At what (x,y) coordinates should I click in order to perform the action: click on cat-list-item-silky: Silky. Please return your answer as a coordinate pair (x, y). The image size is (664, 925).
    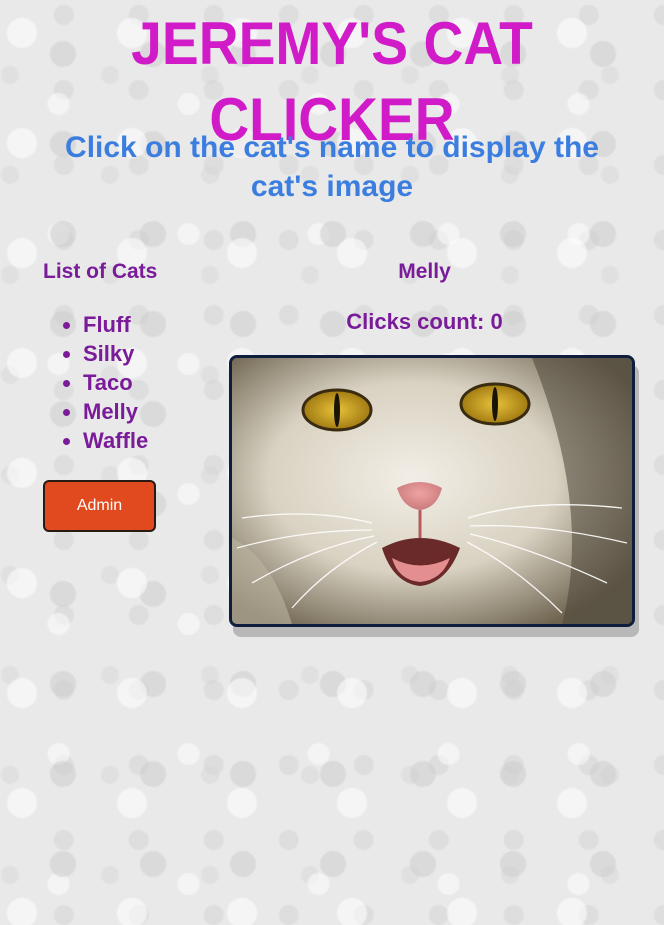
    Looking at the image, I should click on (115, 353).